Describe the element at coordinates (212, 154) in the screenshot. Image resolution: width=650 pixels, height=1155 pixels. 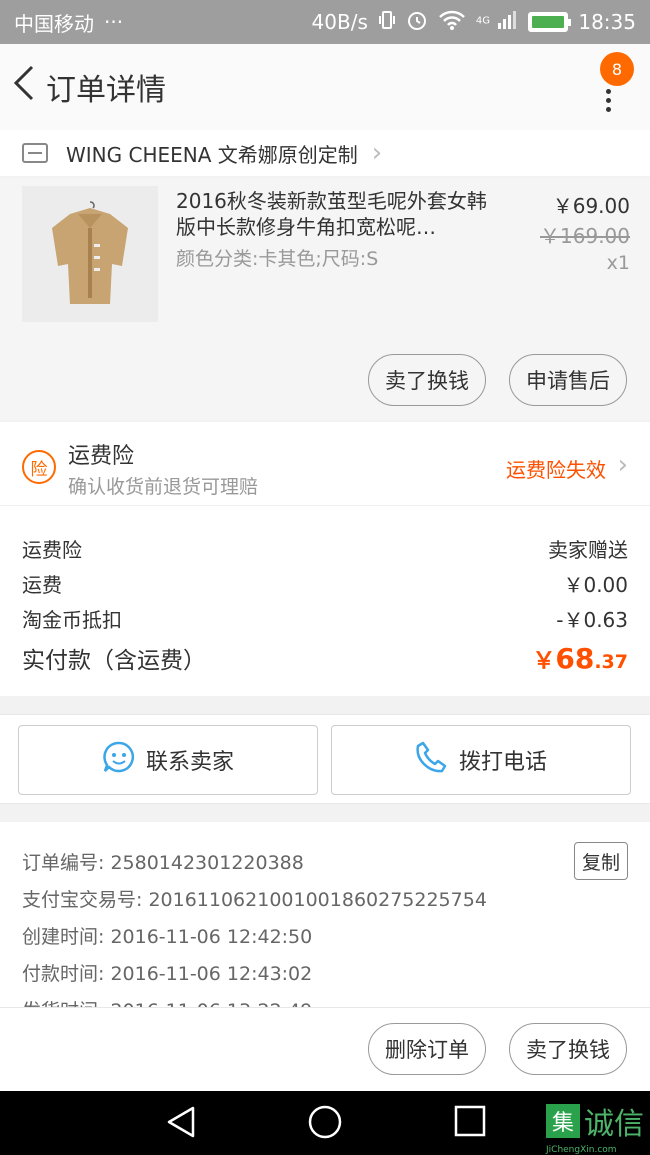
I see `shop-name: WING CHEENA 文希娜原创定制` at that location.